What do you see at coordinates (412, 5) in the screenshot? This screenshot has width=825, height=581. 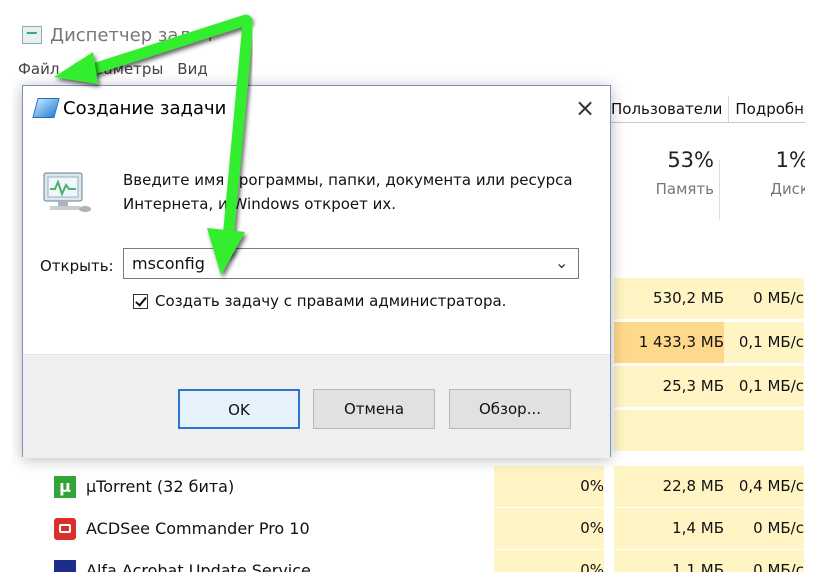 I see `top-torn-edge` at bounding box center [412, 5].